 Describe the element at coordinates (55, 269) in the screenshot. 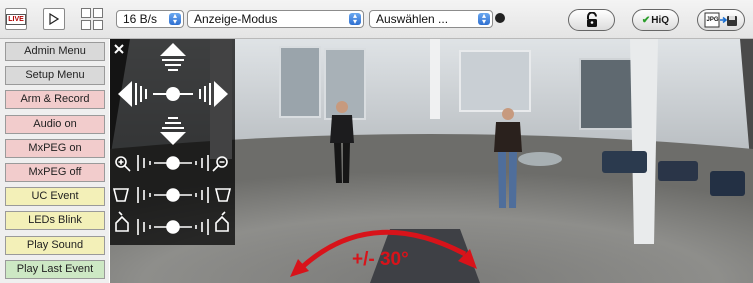

I see `sidebar-button-play-last-event: Play Last Event` at that location.